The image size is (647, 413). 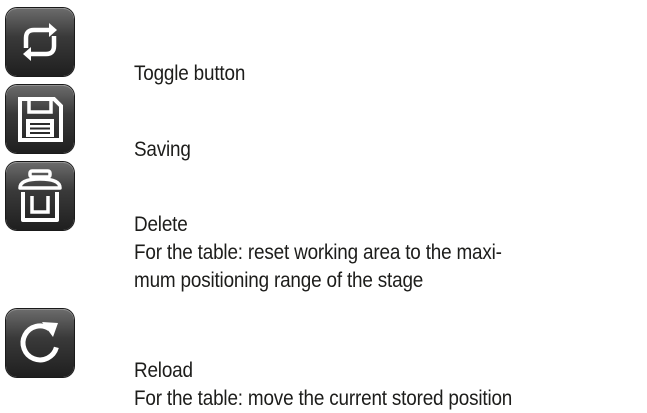 What do you see at coordinates (279, 280) in the screenshot?
I see `delete-desc-line-2: mum positioning range of the stage` at bounding box center [279, 280].